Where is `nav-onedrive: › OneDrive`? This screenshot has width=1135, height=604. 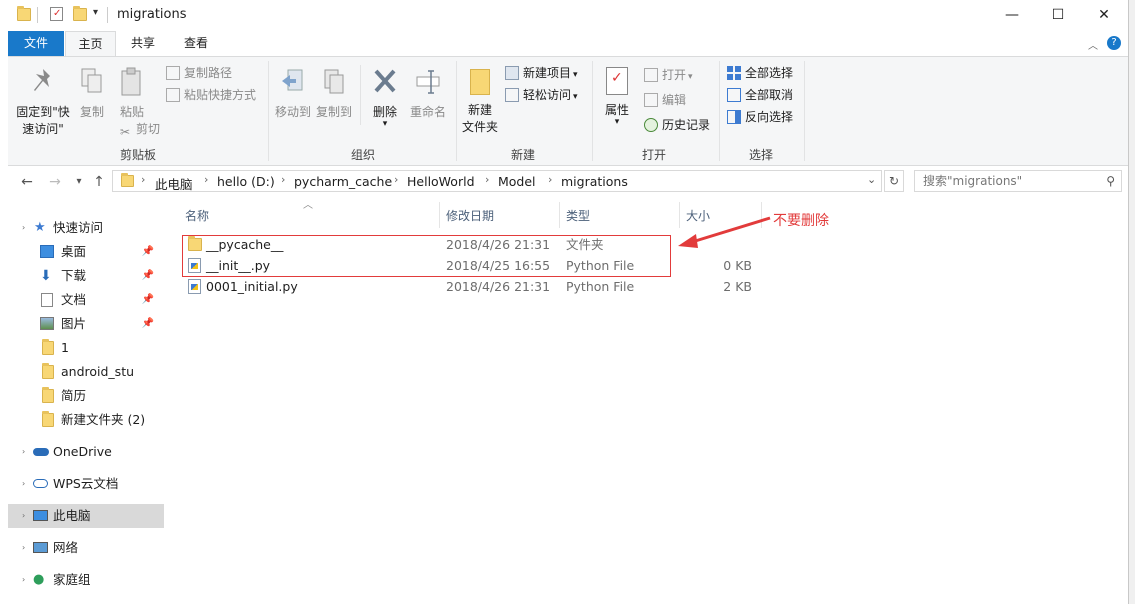 nav-onedrive: › OneDrive is located at coordinates (86, 452).